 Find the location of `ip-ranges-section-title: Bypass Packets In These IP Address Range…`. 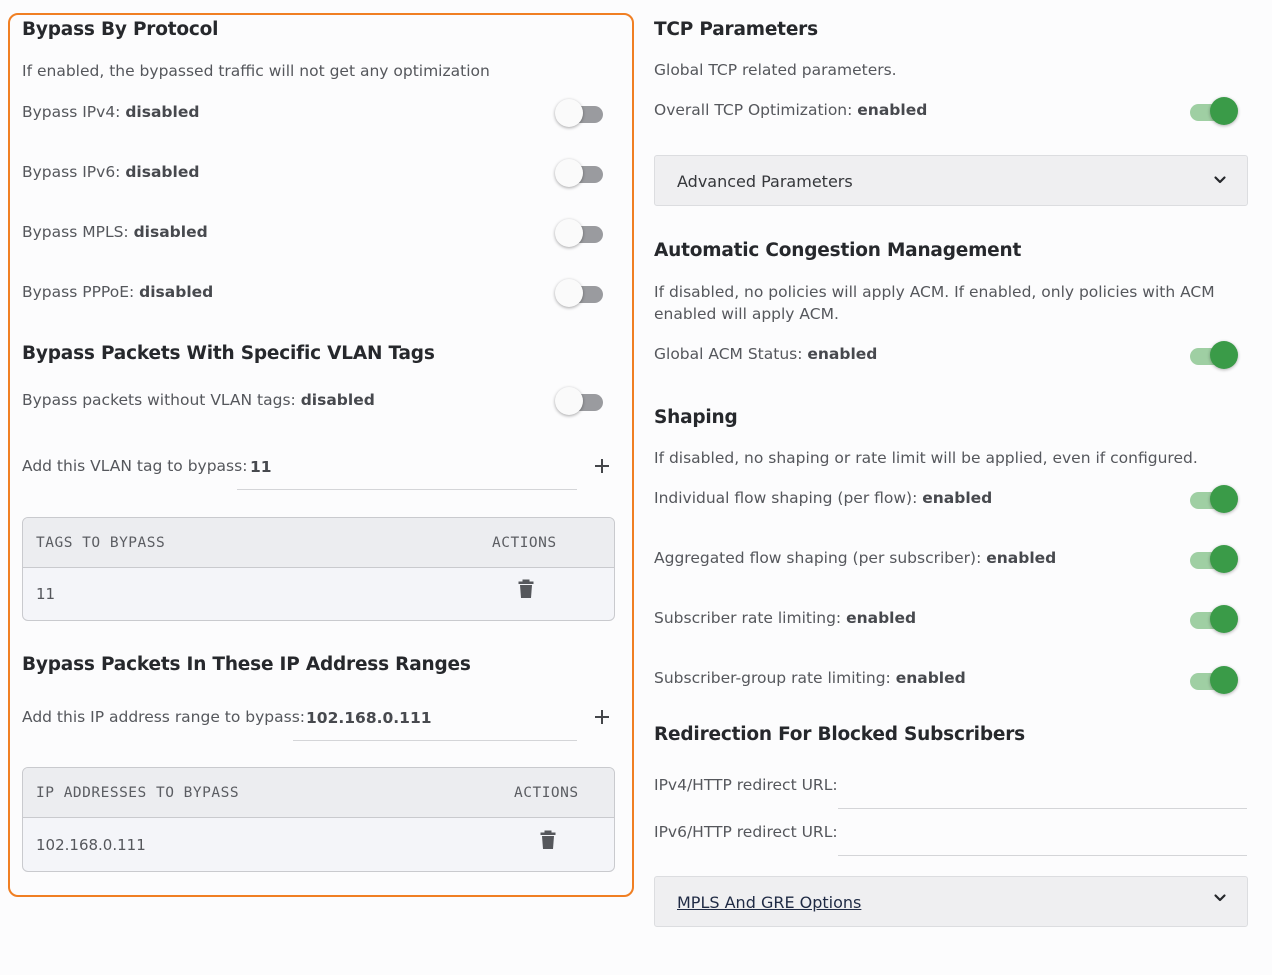

ip-ranges-section-title: Bypass Packets In These IP Address Range… is located at coordinates (246, 664).